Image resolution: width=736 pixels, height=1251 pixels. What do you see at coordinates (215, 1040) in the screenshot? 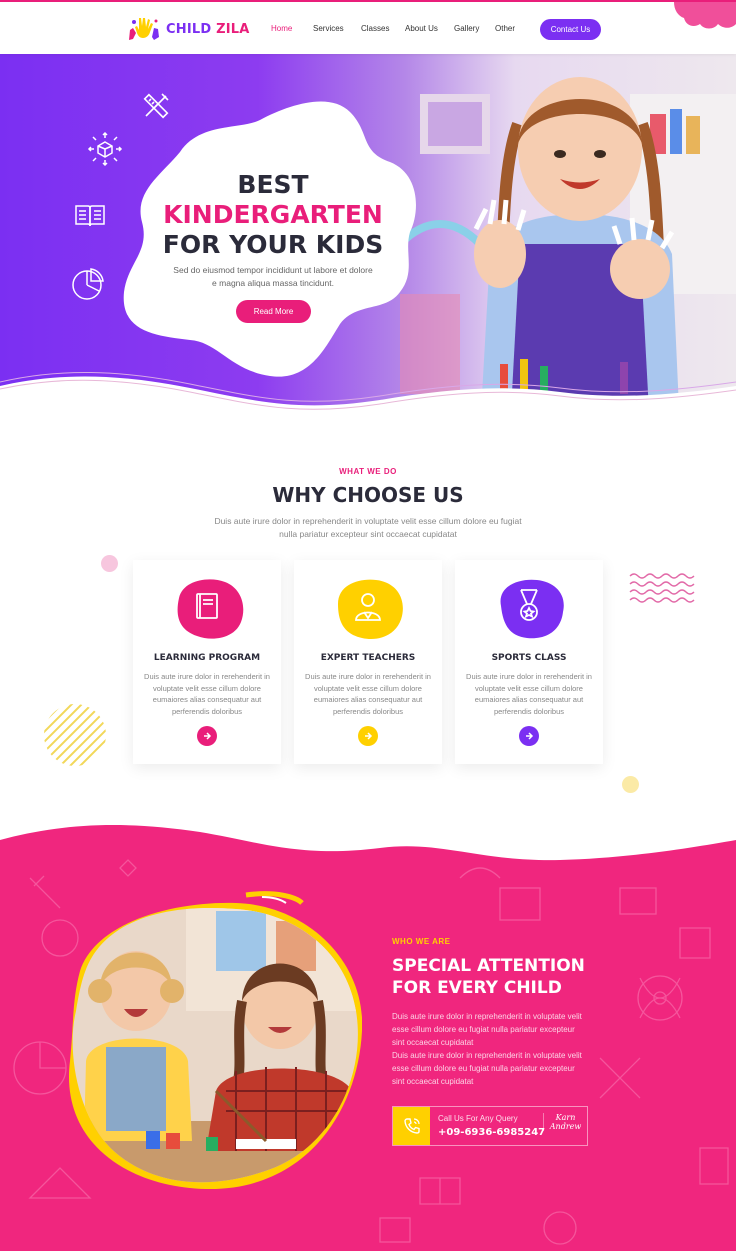
I see `children-painting-photo` at bounding box center [215, 1040].